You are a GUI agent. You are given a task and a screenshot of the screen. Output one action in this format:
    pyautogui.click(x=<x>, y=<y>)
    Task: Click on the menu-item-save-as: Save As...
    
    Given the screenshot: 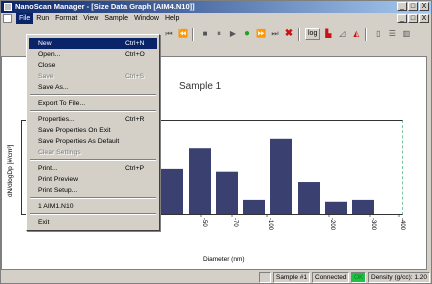 What is the action you would take?
    pyautogui.click(x=93, y=87)
    